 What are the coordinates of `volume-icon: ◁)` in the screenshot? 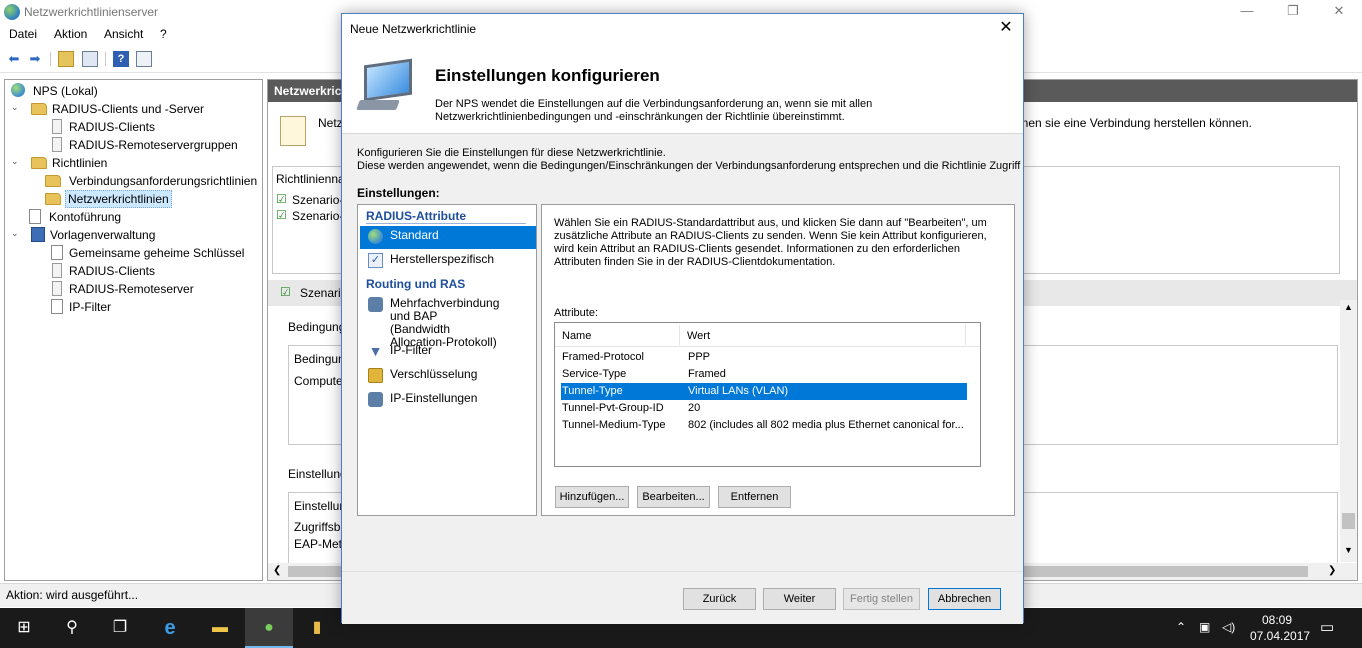 It's located at (1228, 627).